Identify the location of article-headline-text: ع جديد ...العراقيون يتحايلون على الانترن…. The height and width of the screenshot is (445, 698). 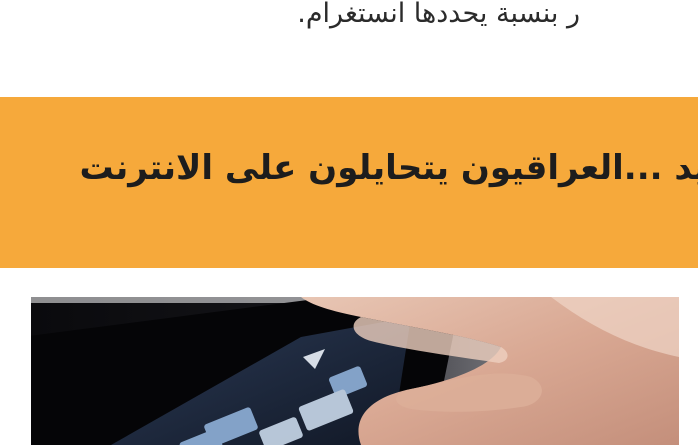
(388, 168).